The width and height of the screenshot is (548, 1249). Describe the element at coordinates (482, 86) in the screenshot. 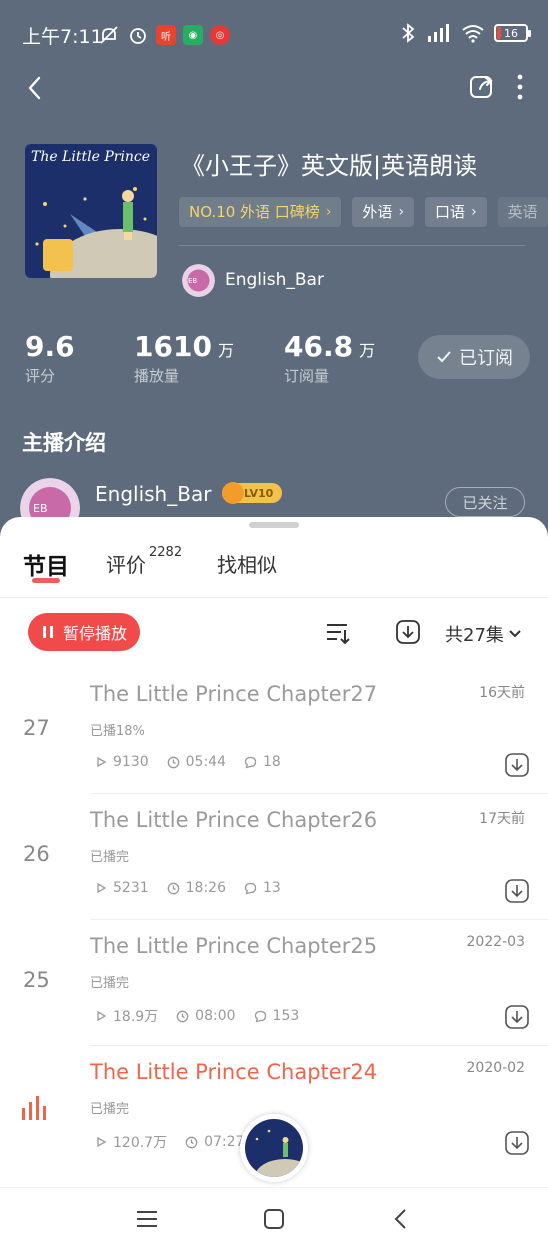

I see `share-button` at that location.